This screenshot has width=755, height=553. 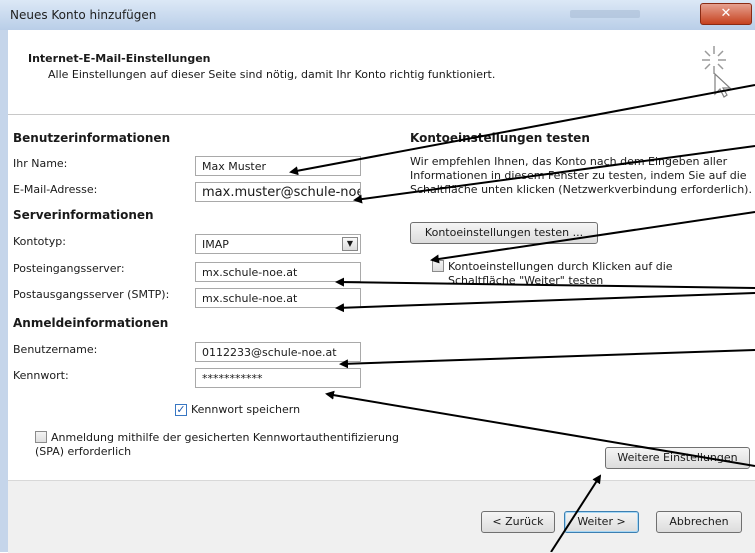 I want to click on auto-test-checkbox, so click(x=438, y=266).